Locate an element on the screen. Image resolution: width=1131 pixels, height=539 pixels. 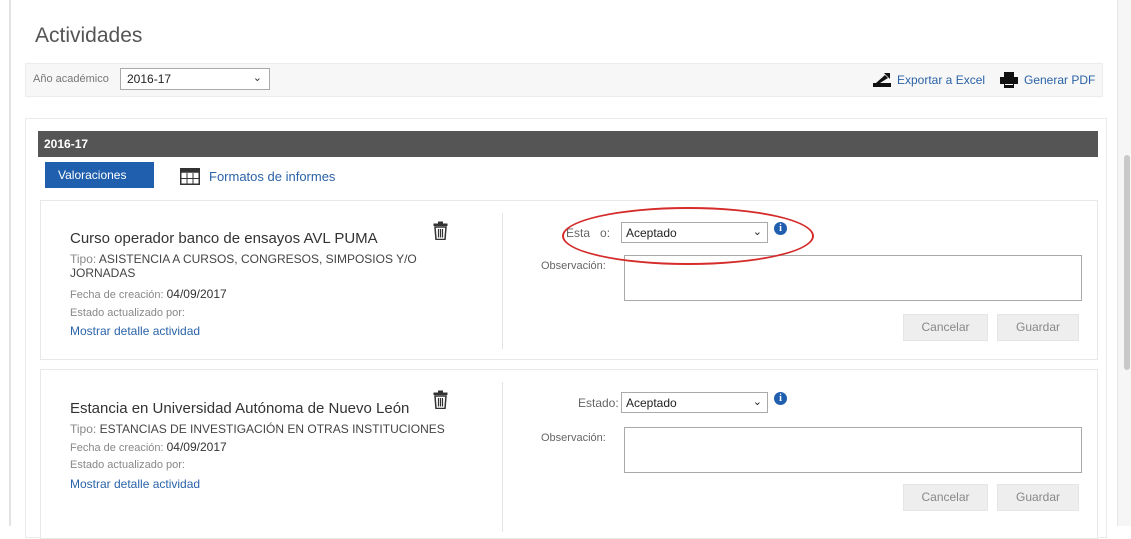
estado-label-end: o: is located at coordinates (605, 233).